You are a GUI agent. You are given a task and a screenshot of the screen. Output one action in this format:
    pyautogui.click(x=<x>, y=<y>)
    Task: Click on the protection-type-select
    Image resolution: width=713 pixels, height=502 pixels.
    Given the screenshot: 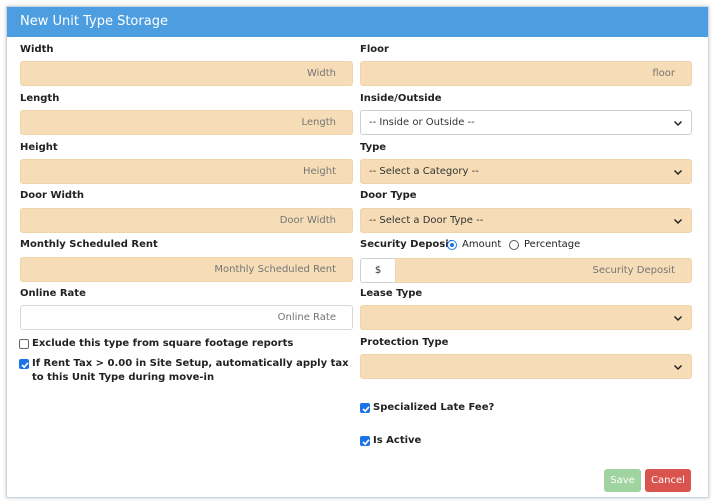 What is the action you would take?
    pyautogui.click(x=526, y=366)
    